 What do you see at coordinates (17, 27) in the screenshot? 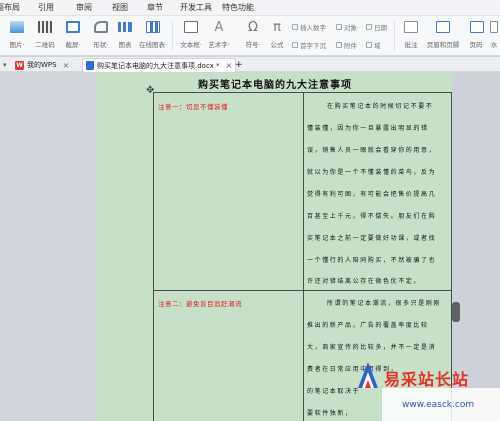
I see `picture-icon` at bounding box center [17, 27].